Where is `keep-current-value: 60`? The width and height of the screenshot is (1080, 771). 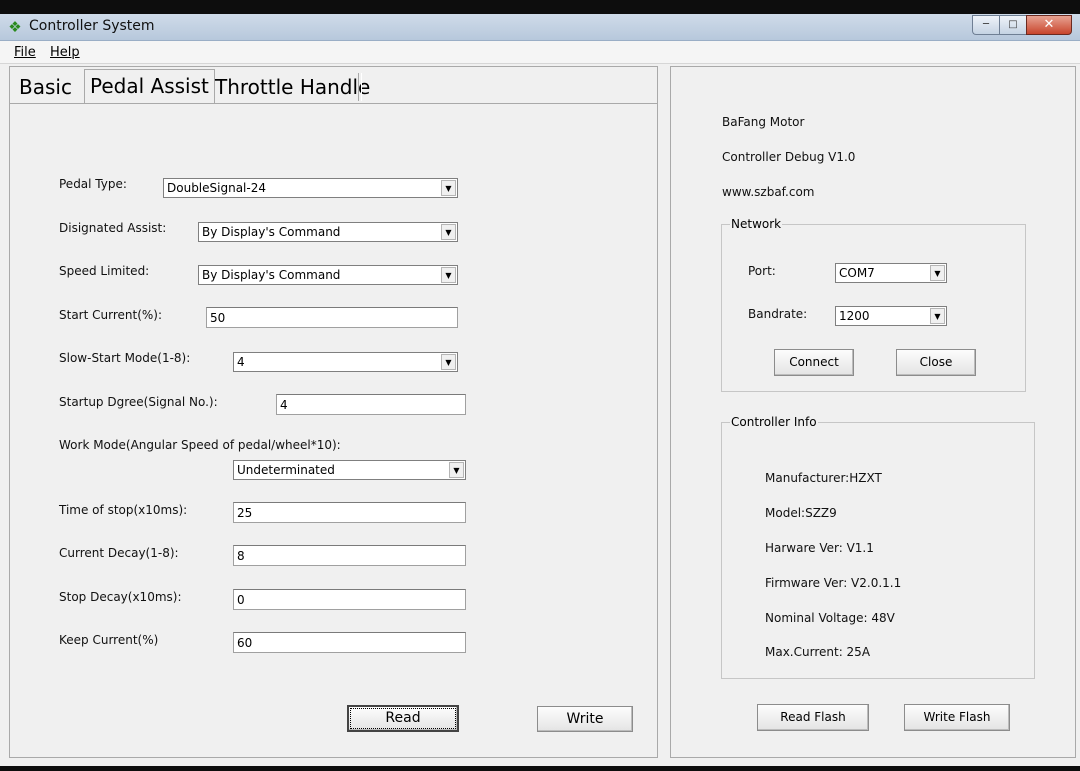
keep-current-value: 60 is located at coordinates (245, 643).